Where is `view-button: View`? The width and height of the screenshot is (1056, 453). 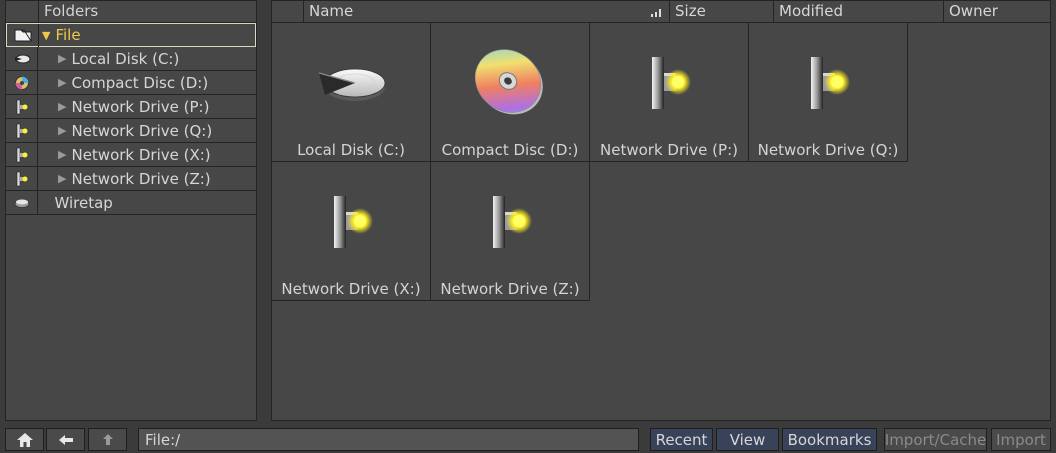 view-button: View is located at coordinates (747, 439).